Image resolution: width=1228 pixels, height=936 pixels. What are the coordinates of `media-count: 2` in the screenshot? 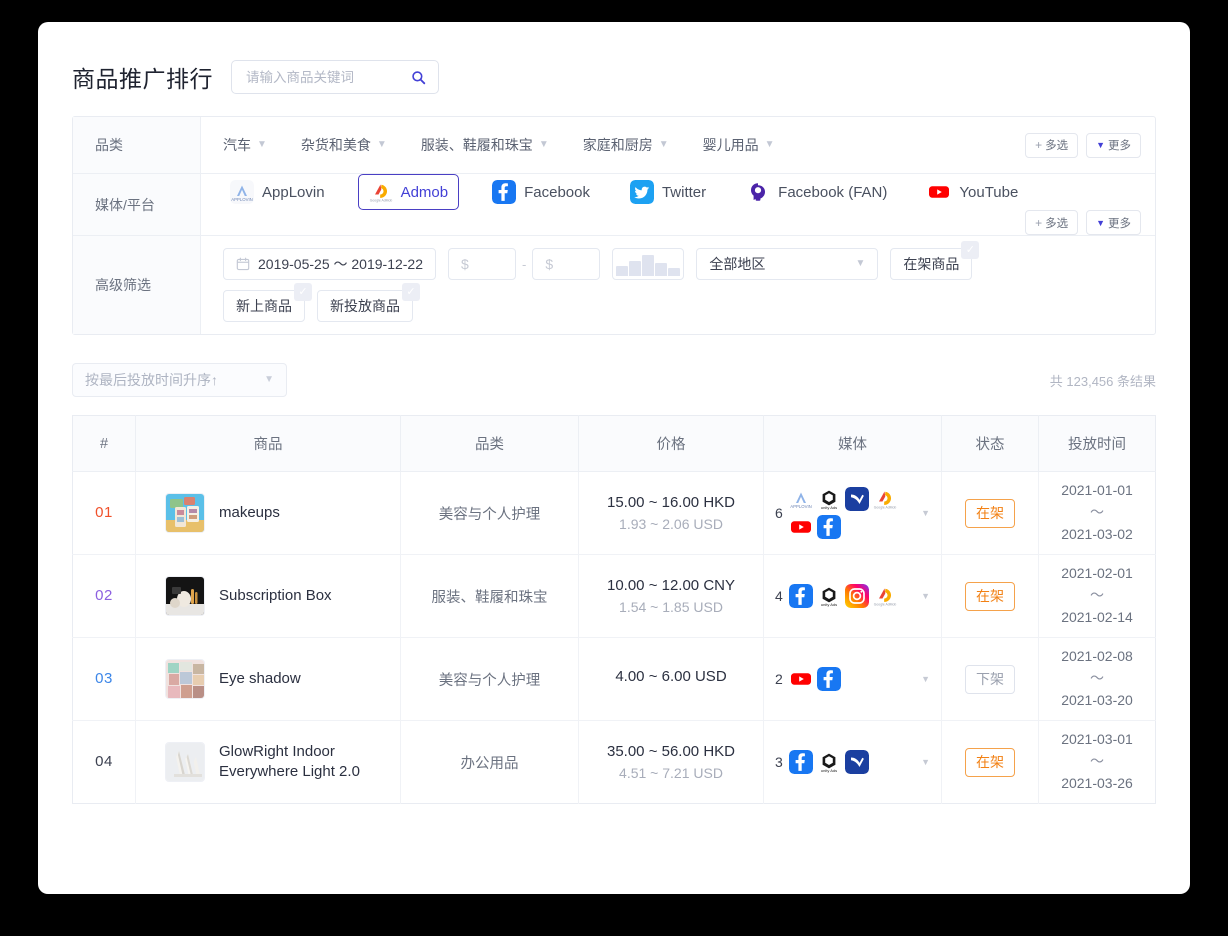 It's located at (779, 679).